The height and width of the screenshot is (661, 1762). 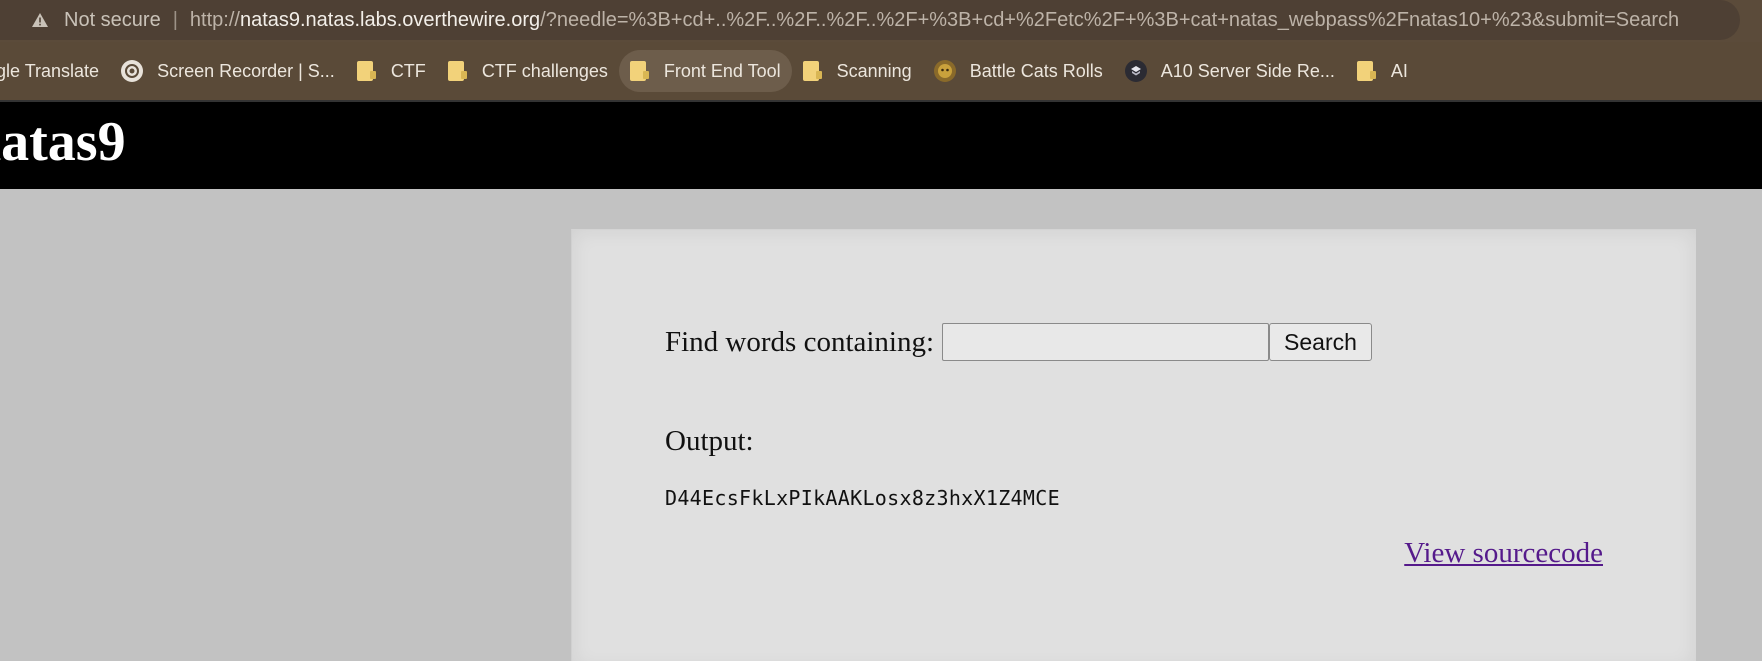 I want to click on bookmark-ctf-challenges: CTF challenges, so click(x=528, y=71).